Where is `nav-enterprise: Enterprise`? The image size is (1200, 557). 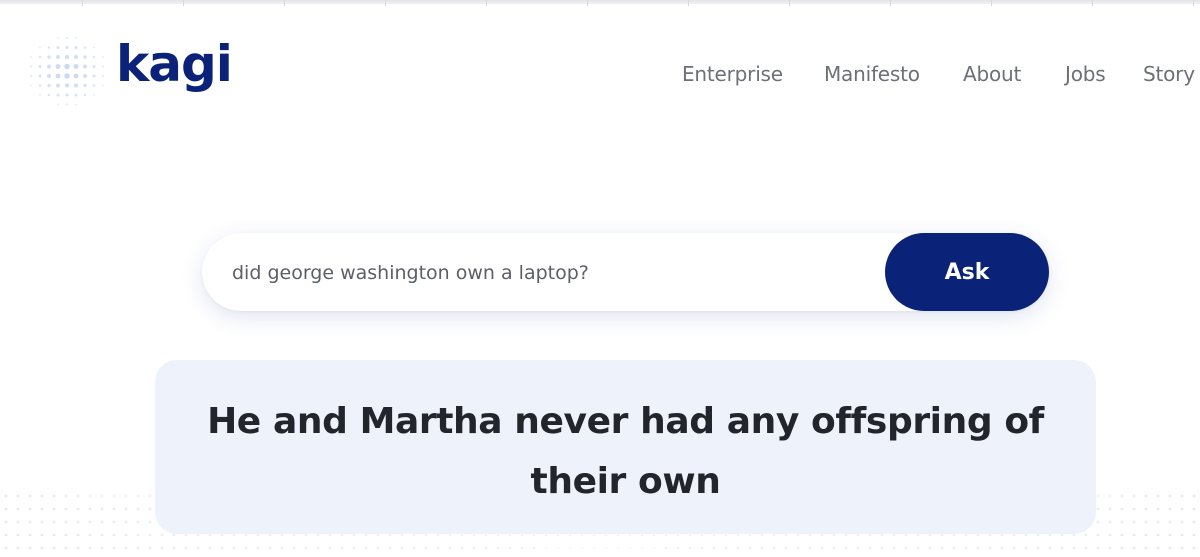 nav-enterprise: Enterprise is located at coordinates (732, 74).